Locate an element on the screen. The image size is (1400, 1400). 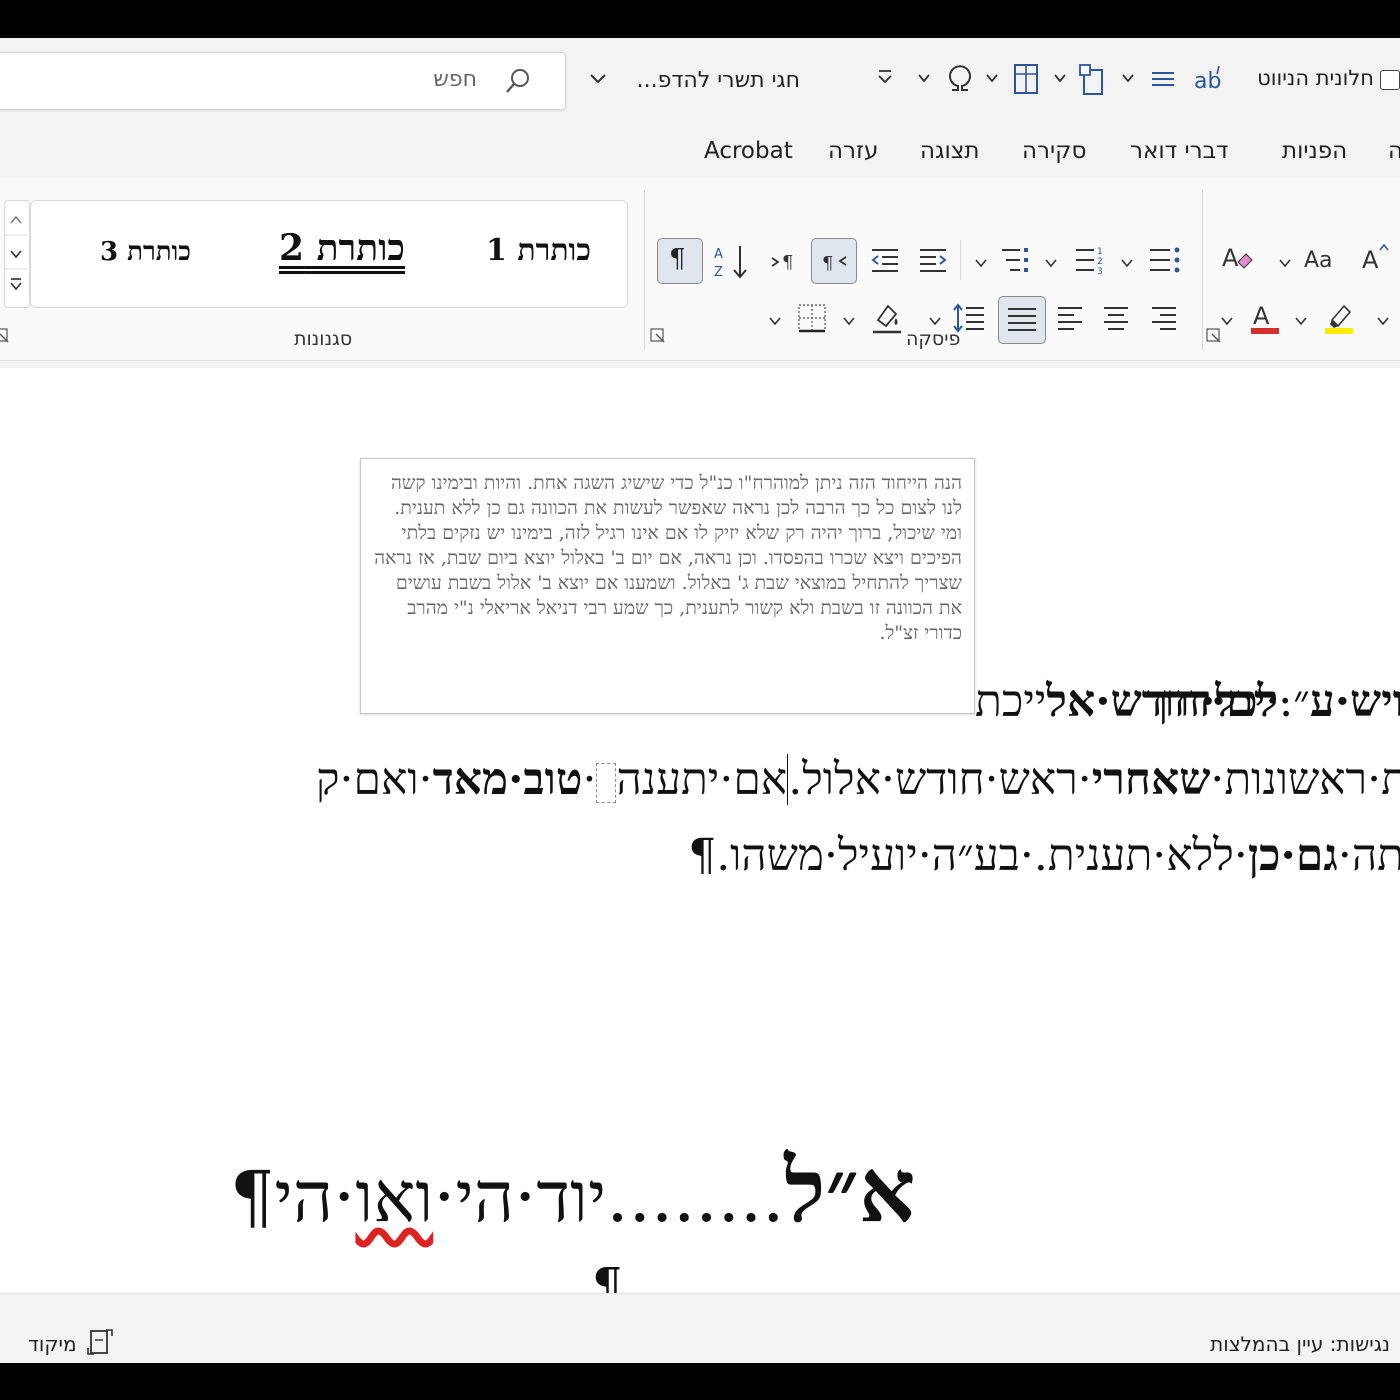
navigation-pane-checkbox is located at coordinates (1390, 80).